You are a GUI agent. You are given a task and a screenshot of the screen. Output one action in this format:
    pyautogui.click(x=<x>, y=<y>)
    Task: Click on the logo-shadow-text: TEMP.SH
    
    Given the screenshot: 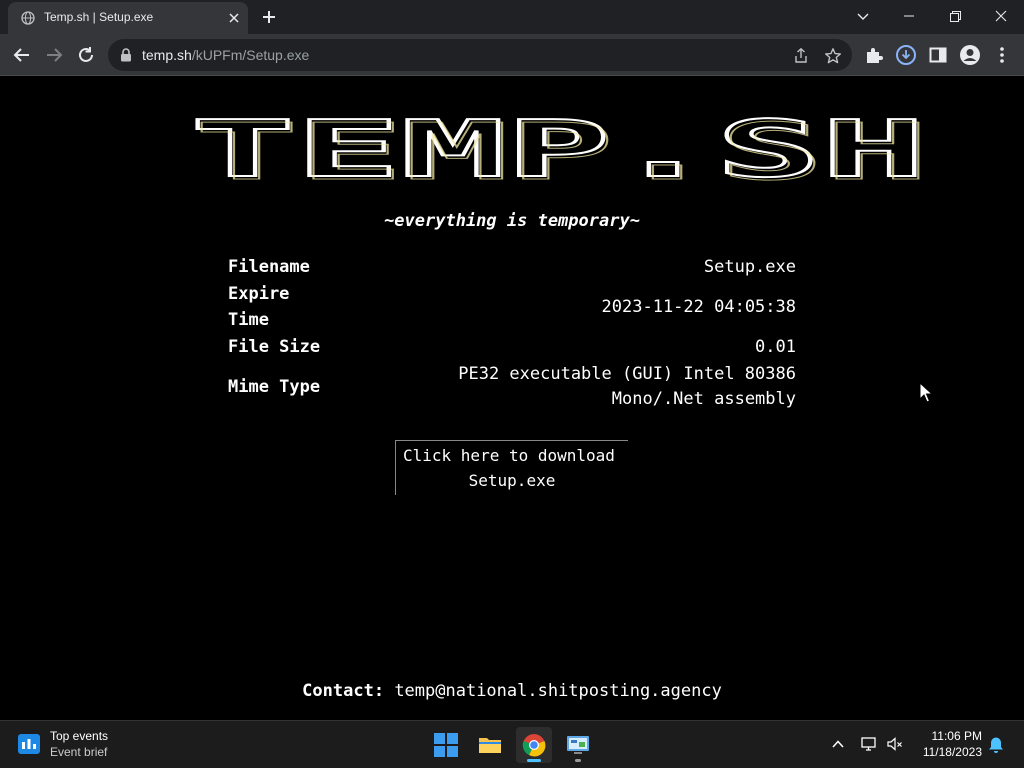 What is the action you would take?
    pyautogui.click(x=562, y=150)
    